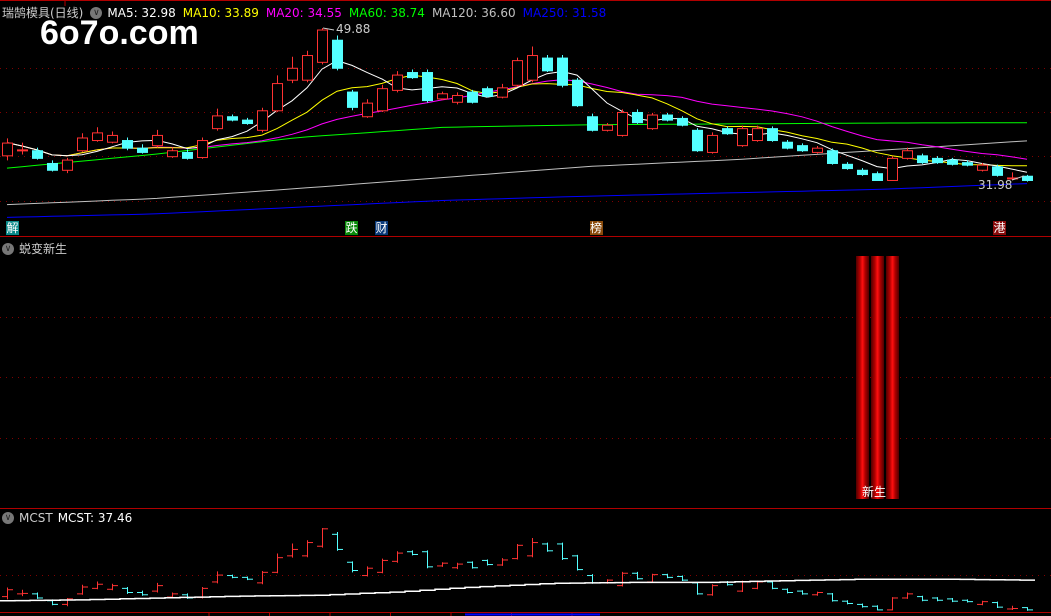 The width and height of the screenshot is (1051, 616). What do you see at coordinates (95, 518) in the screenshot?
I see `mcst-value: MCST: 37.46` at bounding box center [95, 518].